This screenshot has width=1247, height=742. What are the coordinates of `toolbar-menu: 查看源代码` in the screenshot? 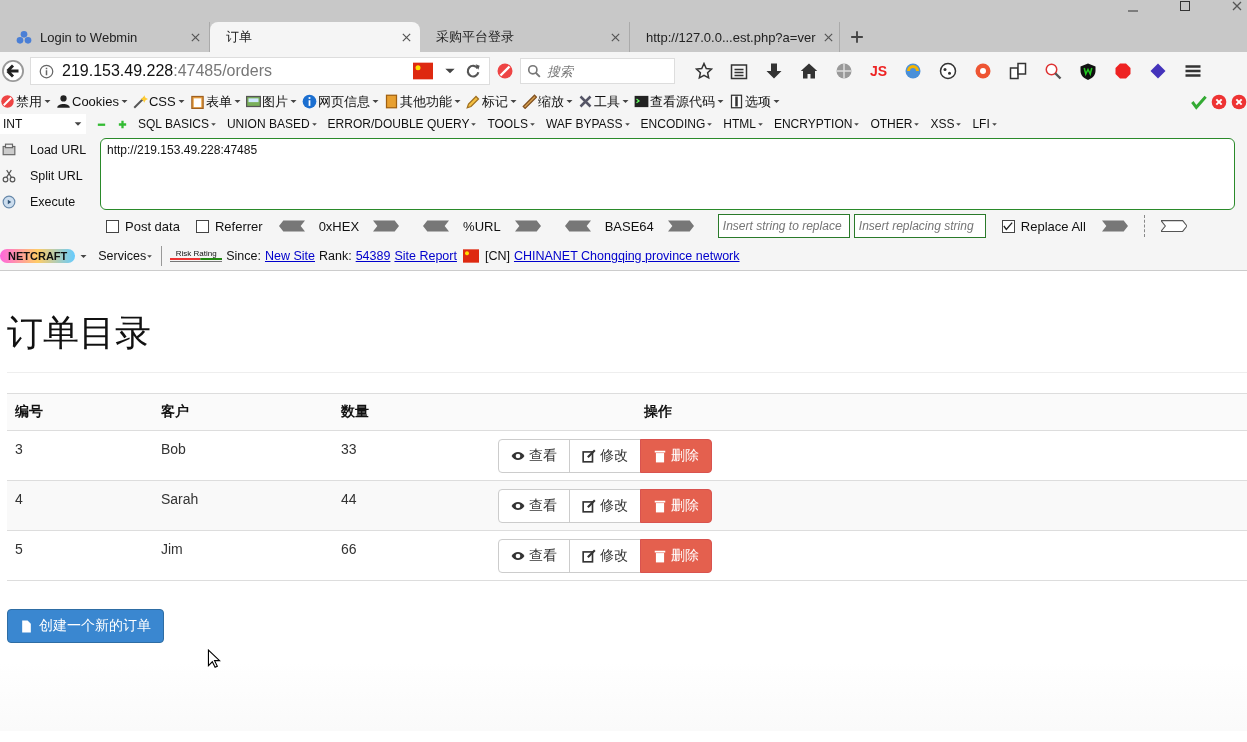 It's located at (679, 101).